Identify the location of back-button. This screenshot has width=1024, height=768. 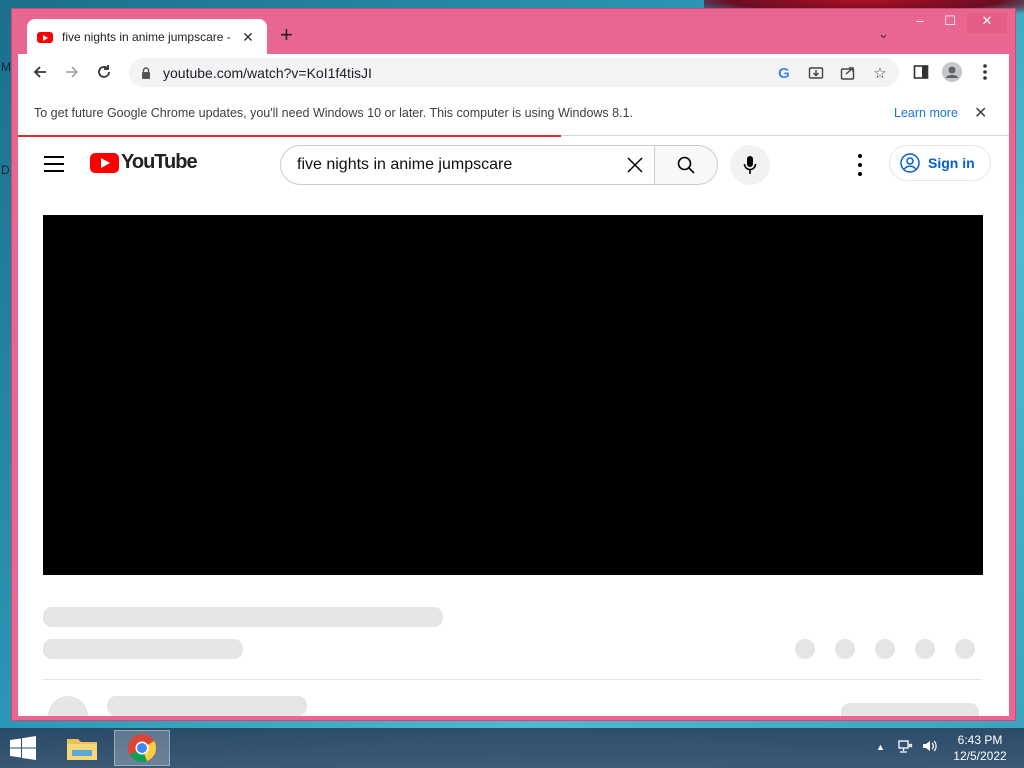
(40, 72).